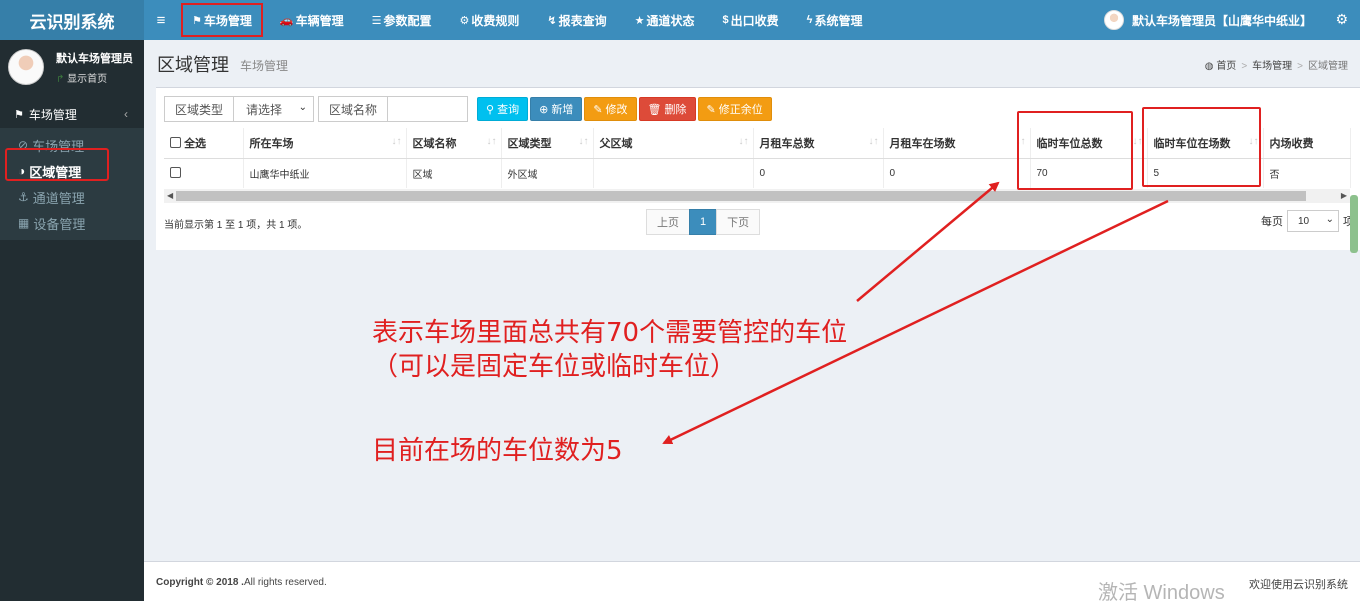 Image resolution: width=1360 pixels, height=601 pixels. Describe the element at coordinates (928, 241) in the screenshot. I see `arrow-to-total` at that location.